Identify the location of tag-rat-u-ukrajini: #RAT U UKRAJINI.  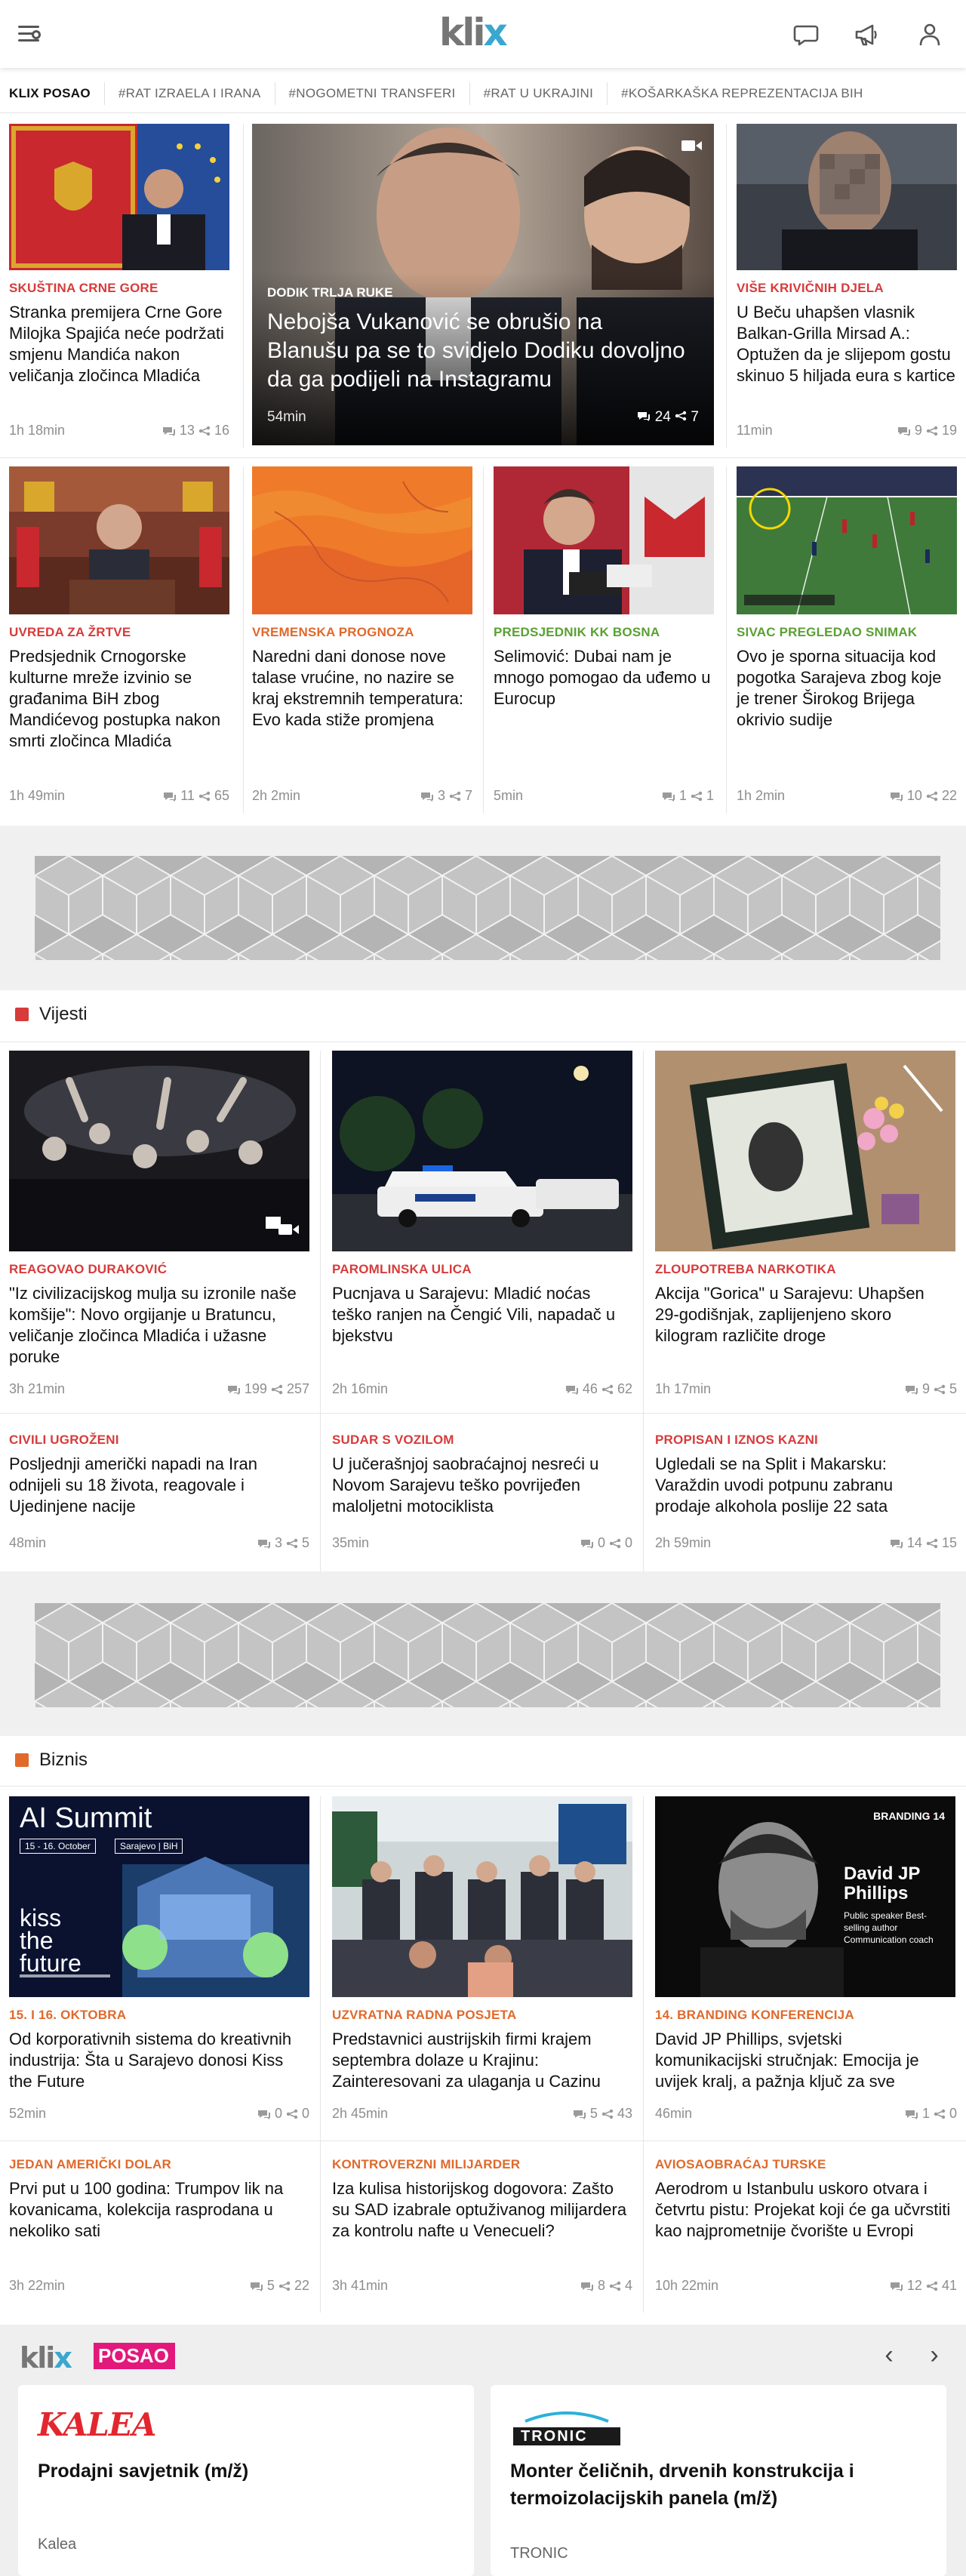
(539, 93).